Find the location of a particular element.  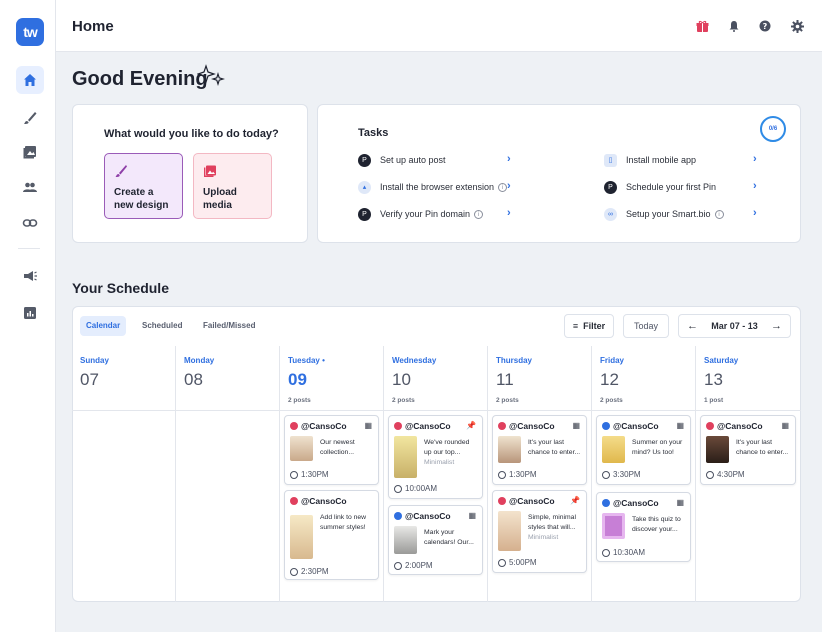

day-number: 09 is located at coordinates (297, 379).